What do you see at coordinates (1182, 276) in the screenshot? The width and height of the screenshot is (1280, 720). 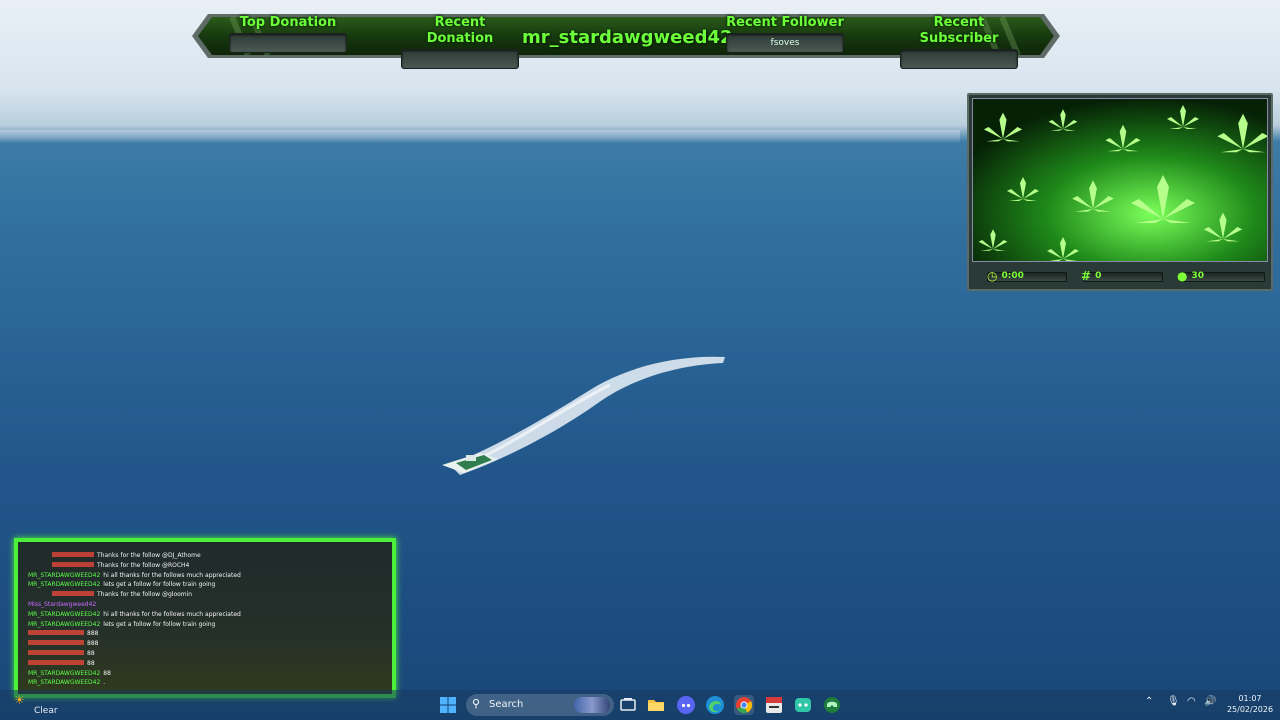 I see `user-icon: ●` at bounding box center [1182, 276].